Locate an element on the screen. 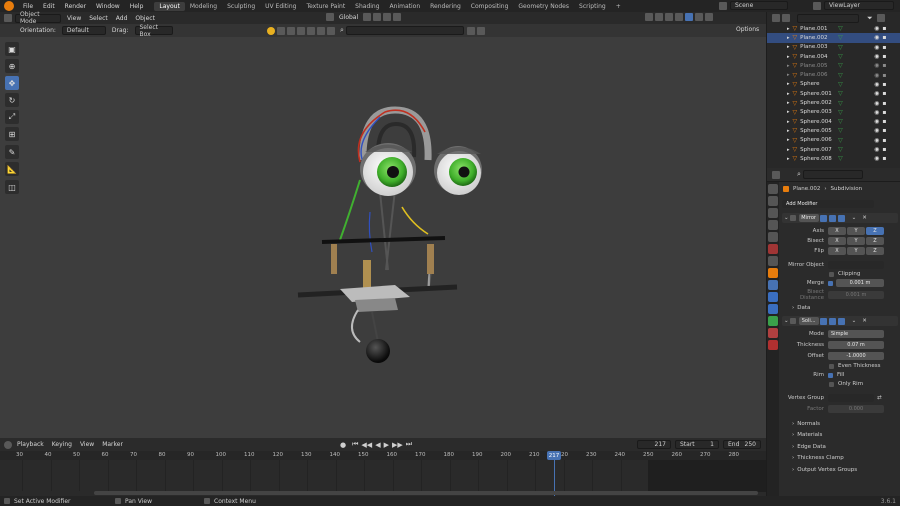 This screenshot has width=900, height=506. solidify-render-icon is located at coordinates (841, 321).